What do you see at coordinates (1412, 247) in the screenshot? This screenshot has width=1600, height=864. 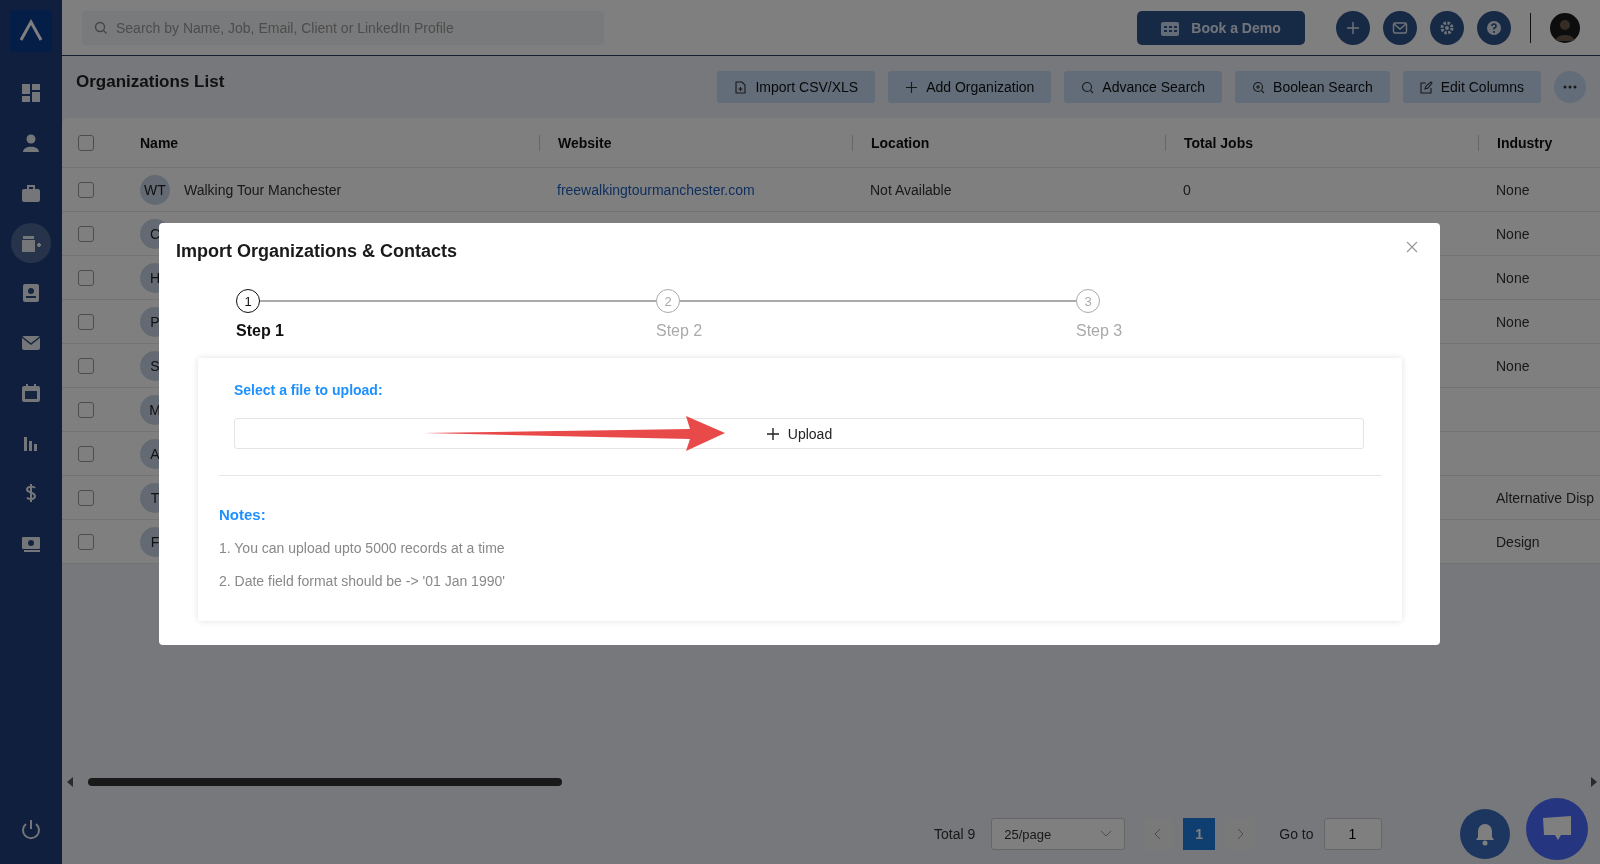 I see `close-icon` at bounding box center [1412, 247].